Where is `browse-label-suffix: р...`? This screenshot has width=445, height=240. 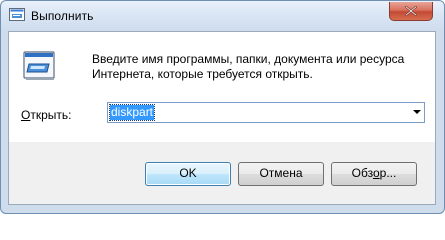 browse-label-suffix: р... is located at coordinates (388, 173).